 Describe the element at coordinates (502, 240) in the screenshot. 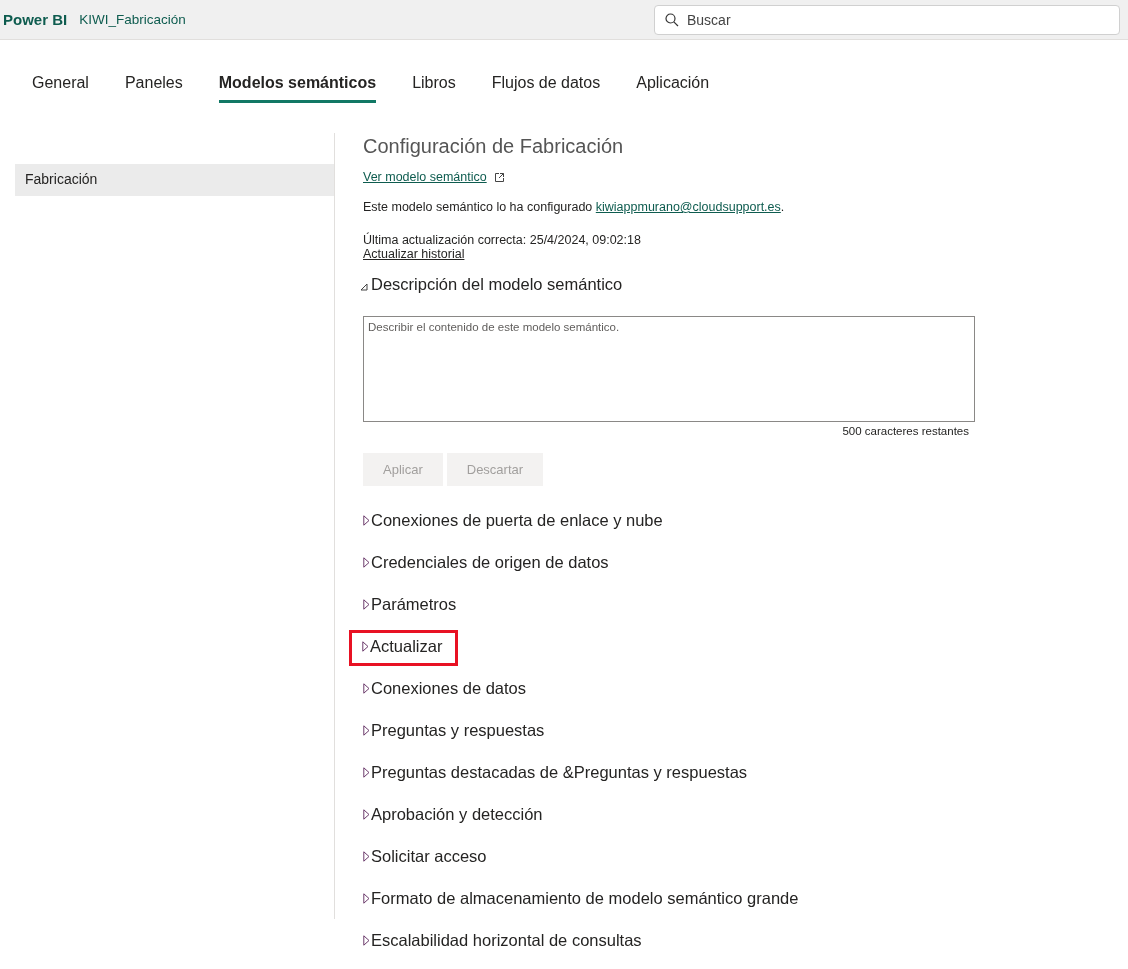

I see `last-refresh-text: Última actualización correcta: 25/4/2024, 09:02:18` at that location.